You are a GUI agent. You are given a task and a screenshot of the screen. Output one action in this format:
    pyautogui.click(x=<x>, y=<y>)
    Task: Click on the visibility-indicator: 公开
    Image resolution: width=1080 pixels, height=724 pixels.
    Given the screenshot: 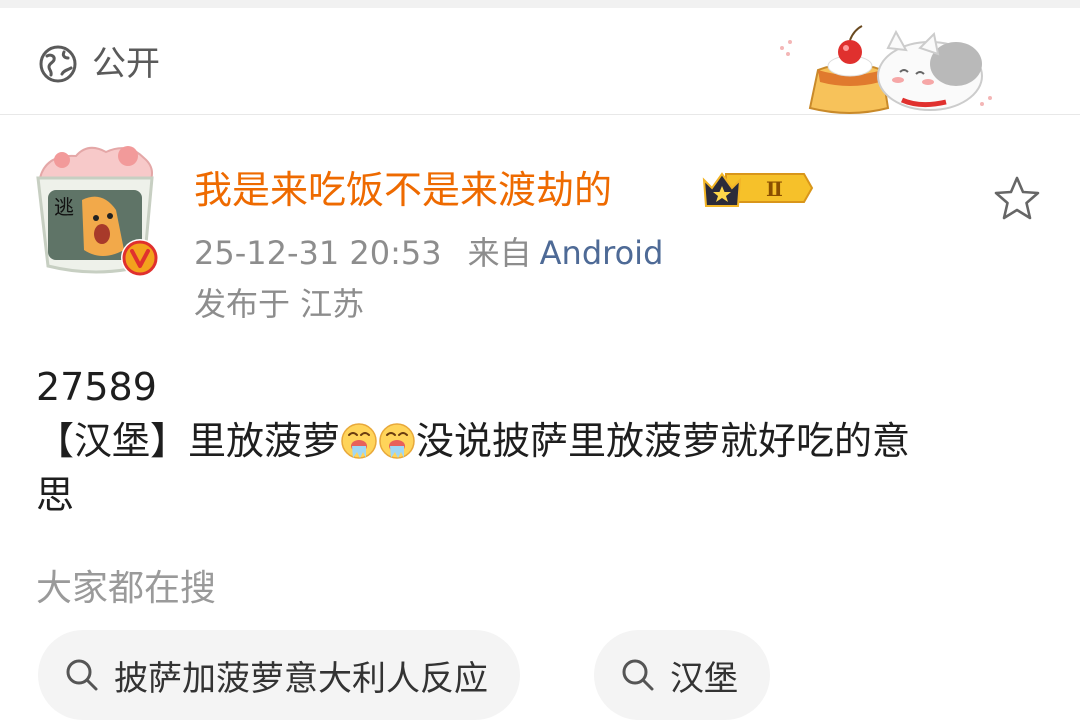 What is the action you would take?
    pyautogui.click(x=99, y=64)
    